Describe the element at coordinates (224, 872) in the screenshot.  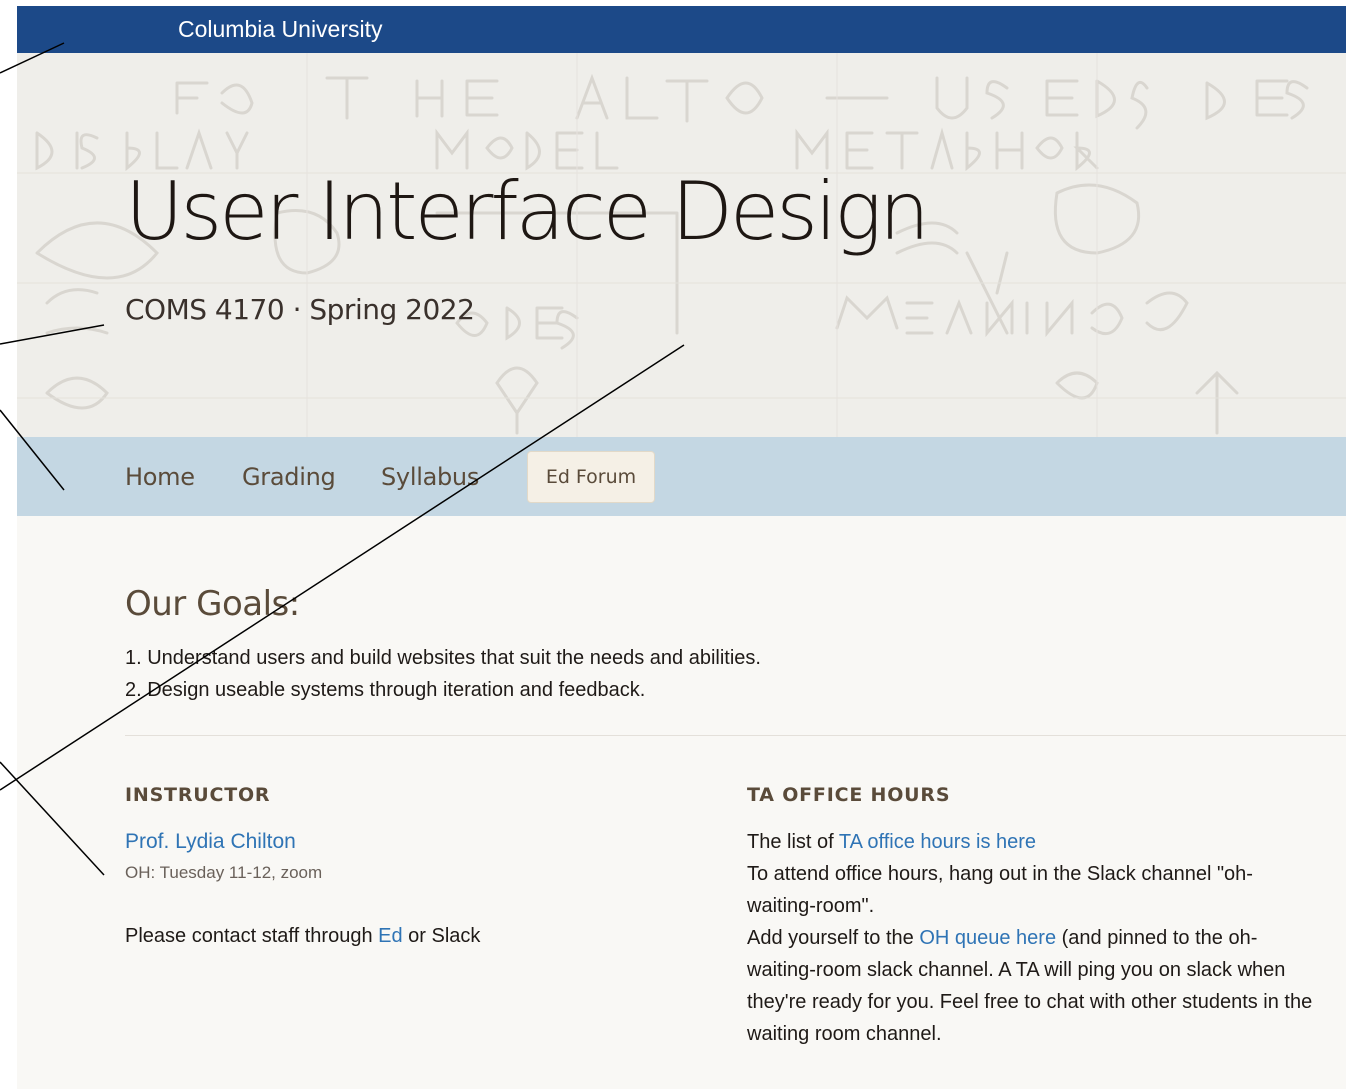
I see `instructor-office-hours: OH: Tuesday 11-12, zoom` at that location.